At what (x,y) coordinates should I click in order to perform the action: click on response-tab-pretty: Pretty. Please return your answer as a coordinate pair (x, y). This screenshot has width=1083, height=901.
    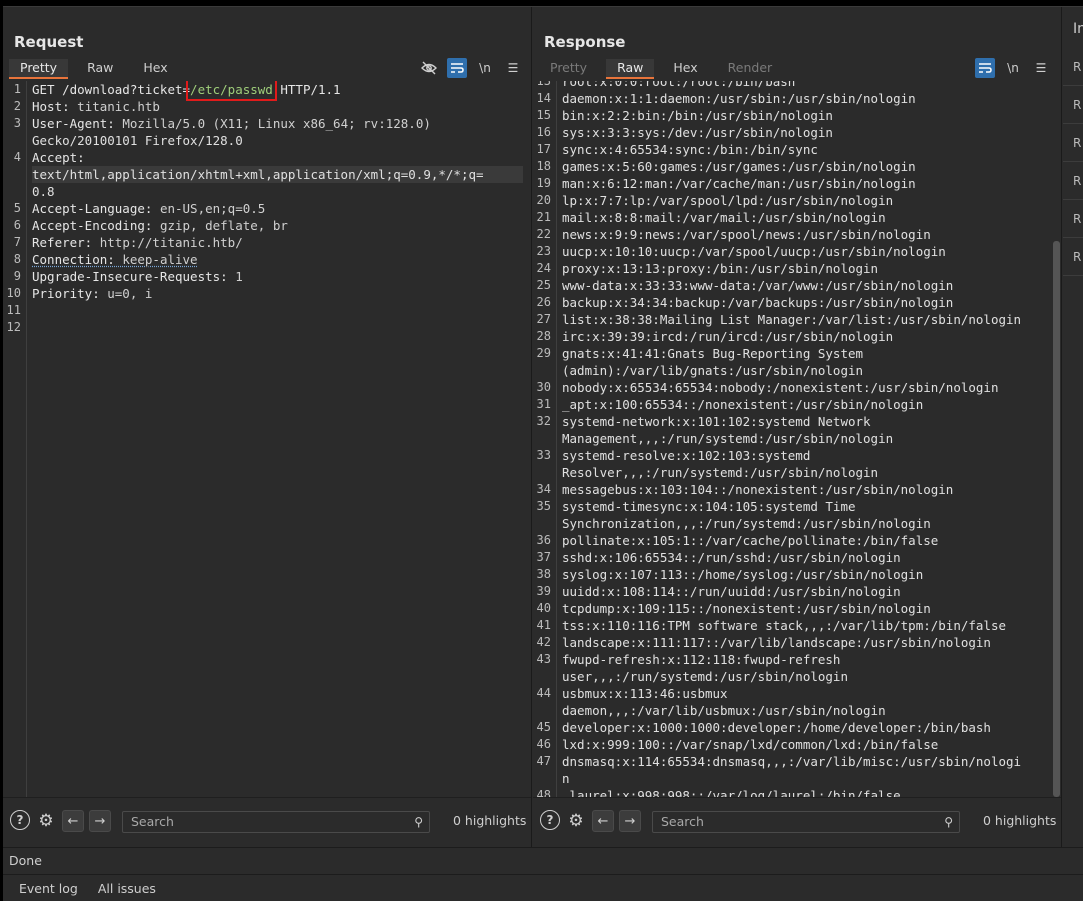
    Looking at the image, I should click on (568, 69).